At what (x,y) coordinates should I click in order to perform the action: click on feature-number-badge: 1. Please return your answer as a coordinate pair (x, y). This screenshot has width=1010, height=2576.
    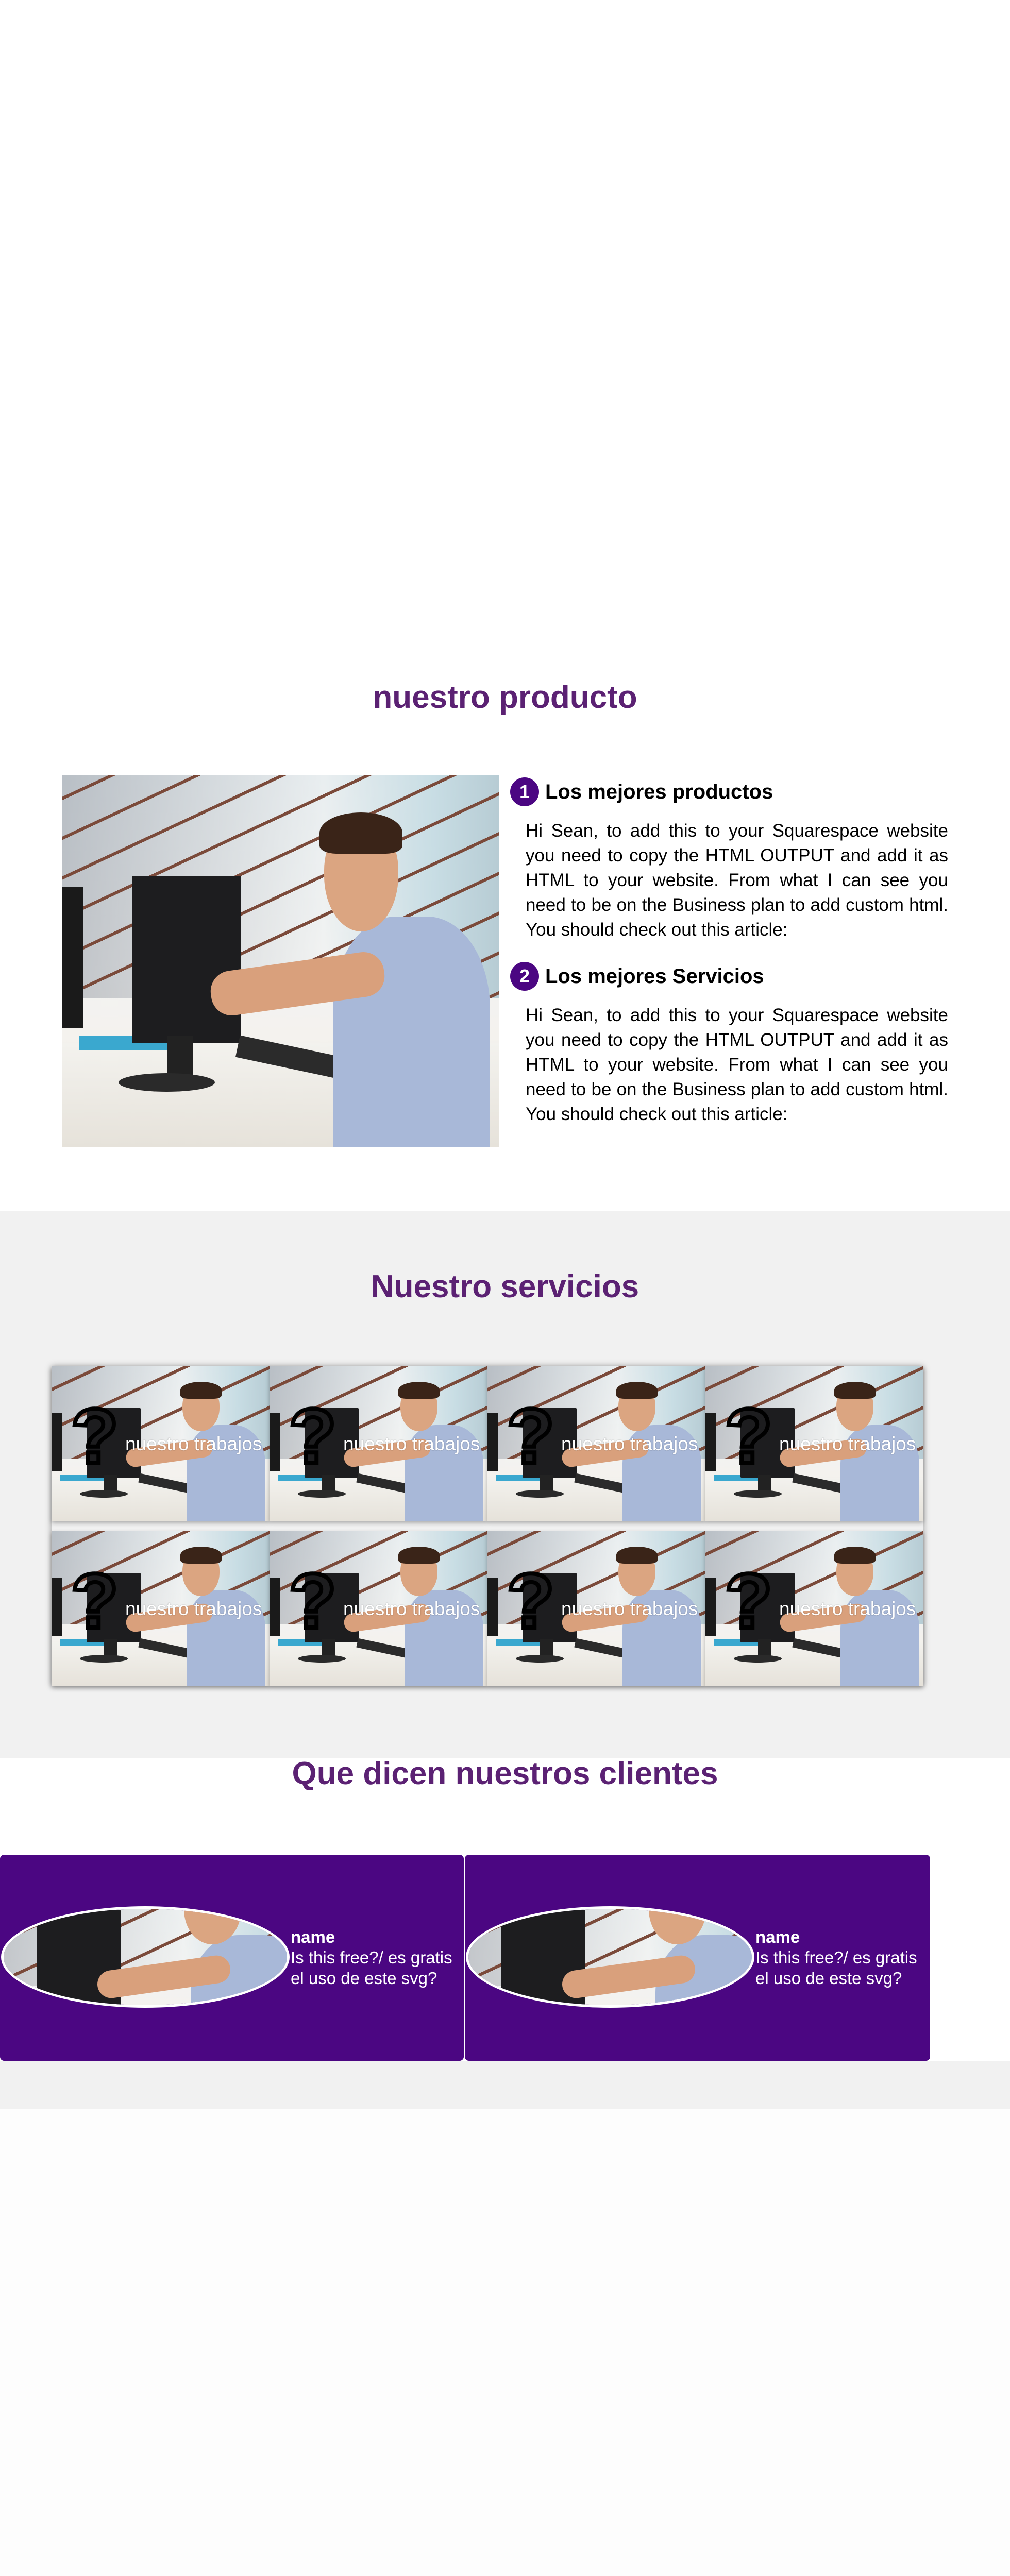
    Looking at the image, I should click on (524, 791).